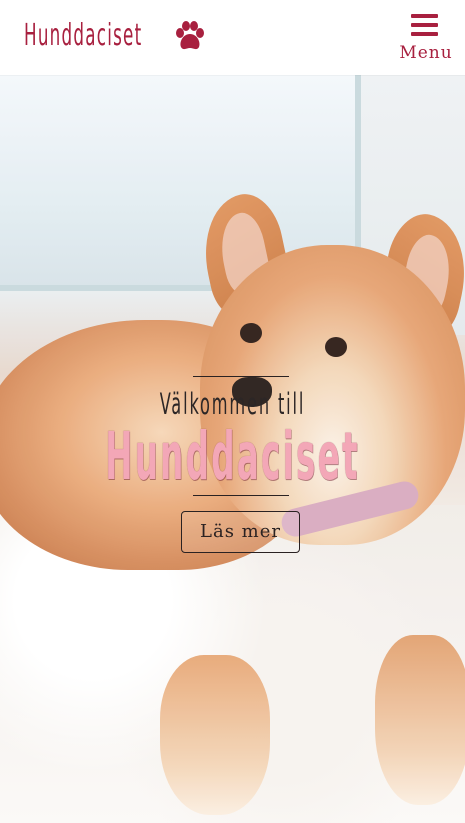  What do you see at coordinates (232, 404) in the screenshot?
I see `welcome-text: Välkommen till` at bounding box center [232, 404].